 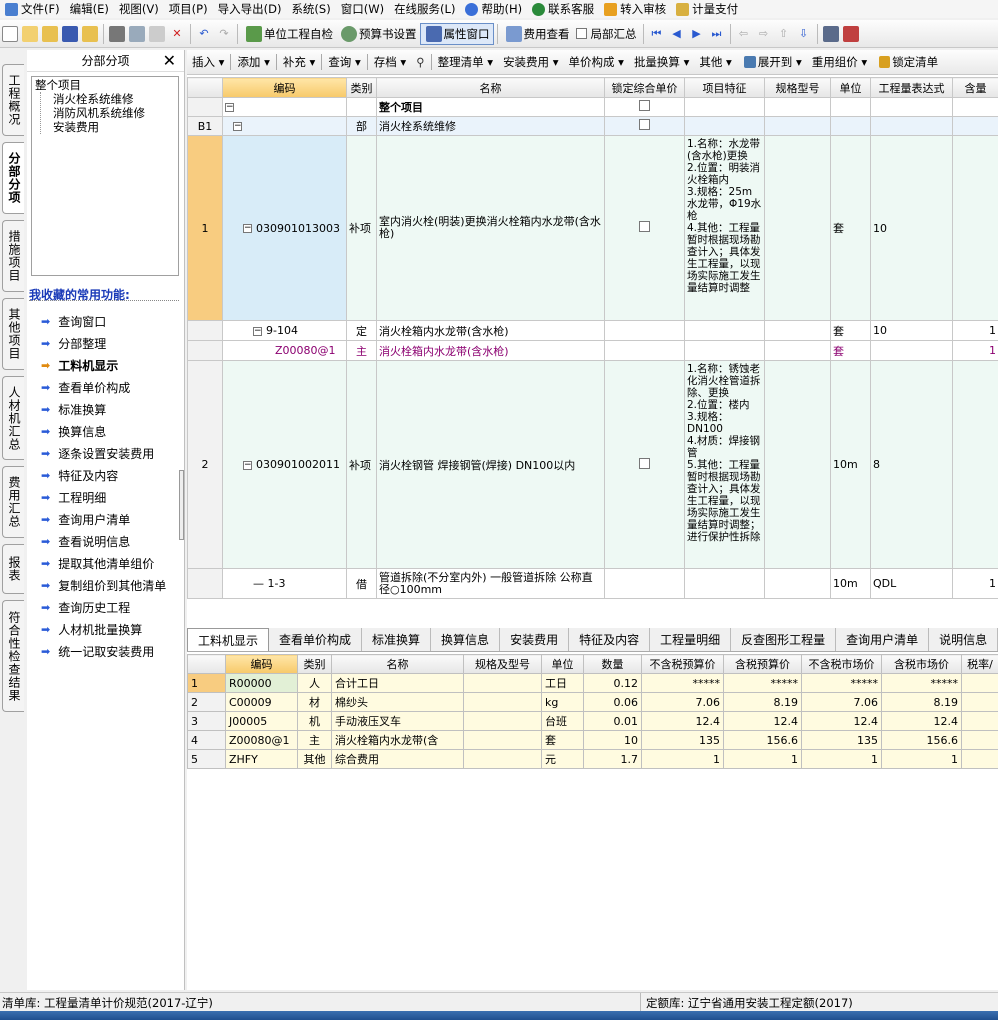 I want to click on table-row: − 整个项目, so click(x=592, y=107).